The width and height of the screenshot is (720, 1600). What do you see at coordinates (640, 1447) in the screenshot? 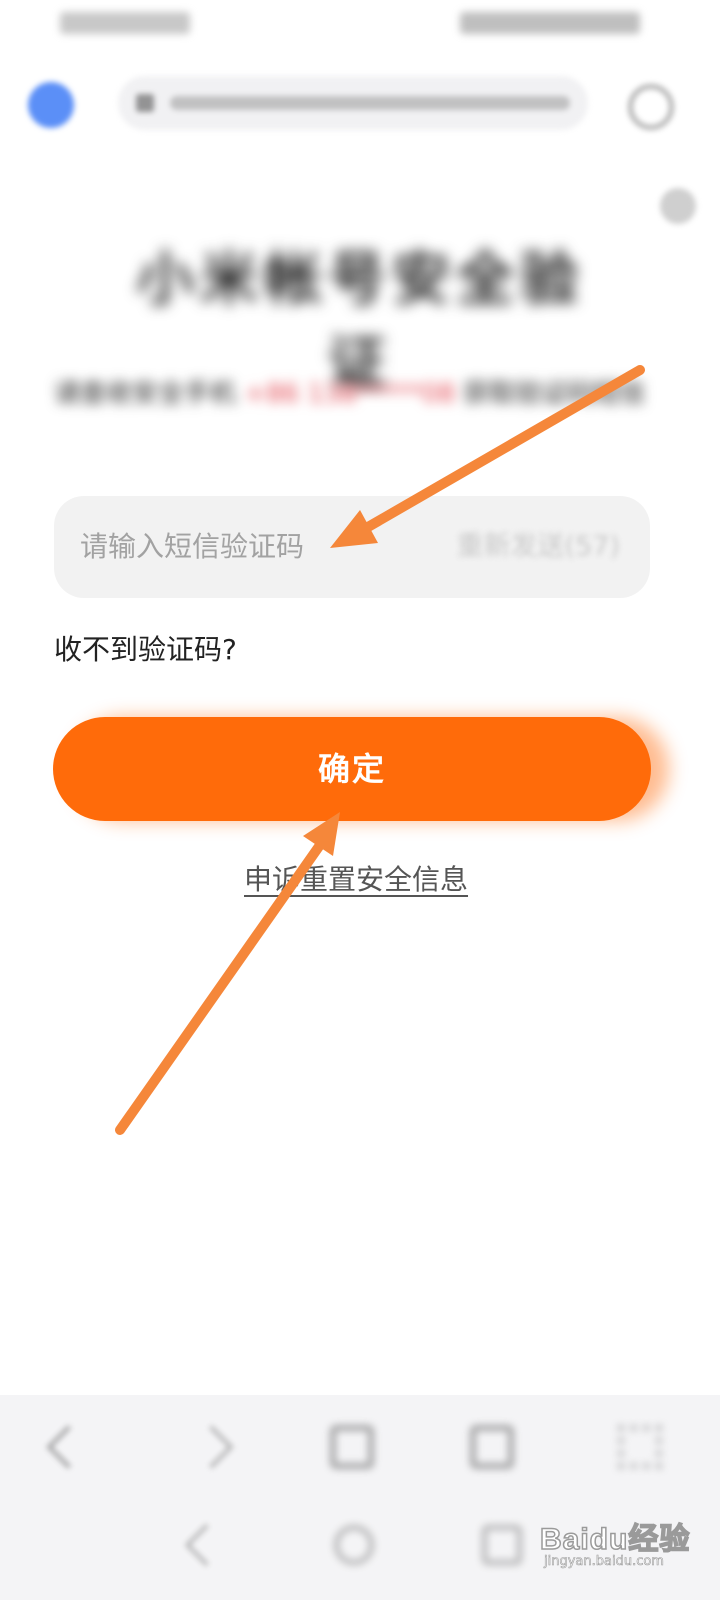
I see `menu-icon` at bounding box center [640, 1447].